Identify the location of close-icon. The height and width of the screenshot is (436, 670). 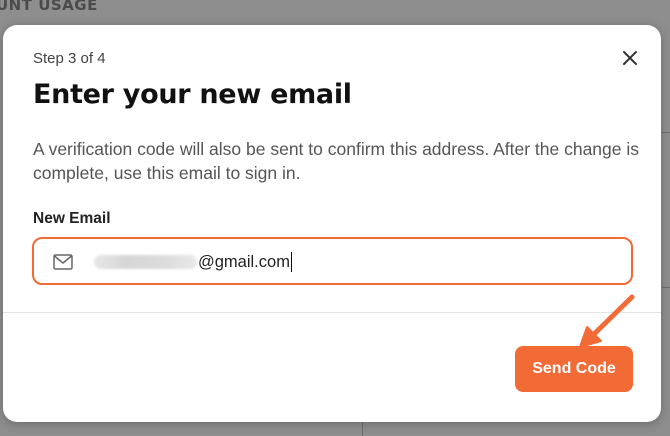
(630, 58).